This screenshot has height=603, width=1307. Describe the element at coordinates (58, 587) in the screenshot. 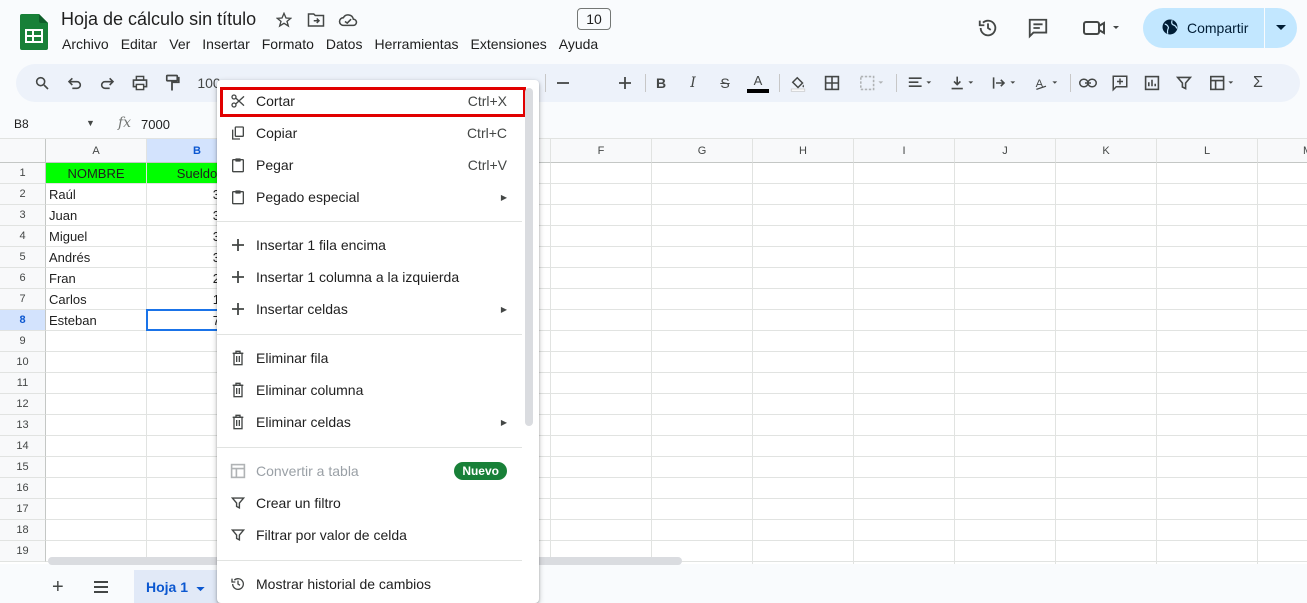

I see `add-sheet-icon: +` at that location.